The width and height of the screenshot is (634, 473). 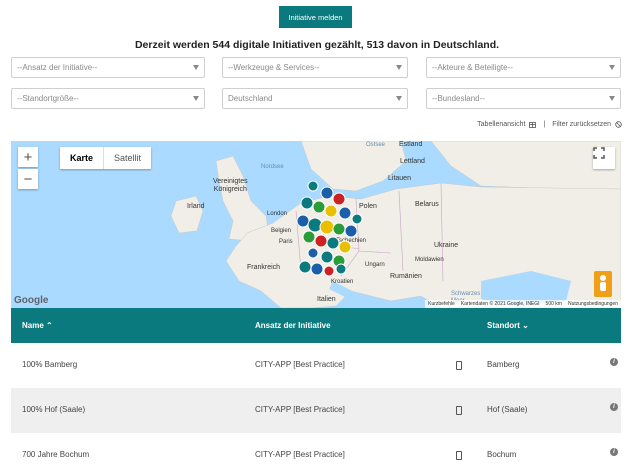 I want to click on report-initiative-button: Initiative melden, so click(x=315, y=17).